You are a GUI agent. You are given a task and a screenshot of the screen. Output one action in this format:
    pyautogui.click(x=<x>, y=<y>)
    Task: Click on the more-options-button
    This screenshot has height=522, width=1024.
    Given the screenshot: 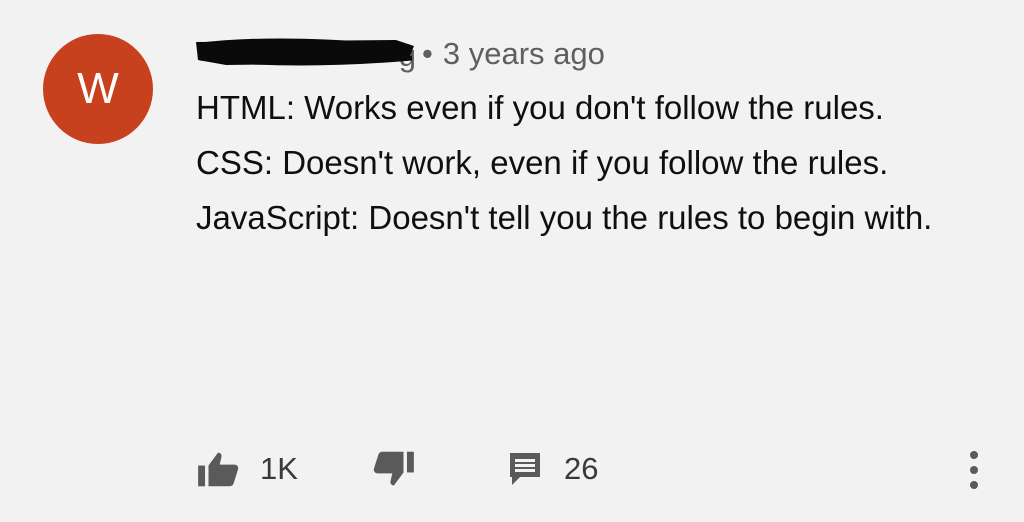 What is the action you would take?
    pyautogui.click(x=974, y=470)
    